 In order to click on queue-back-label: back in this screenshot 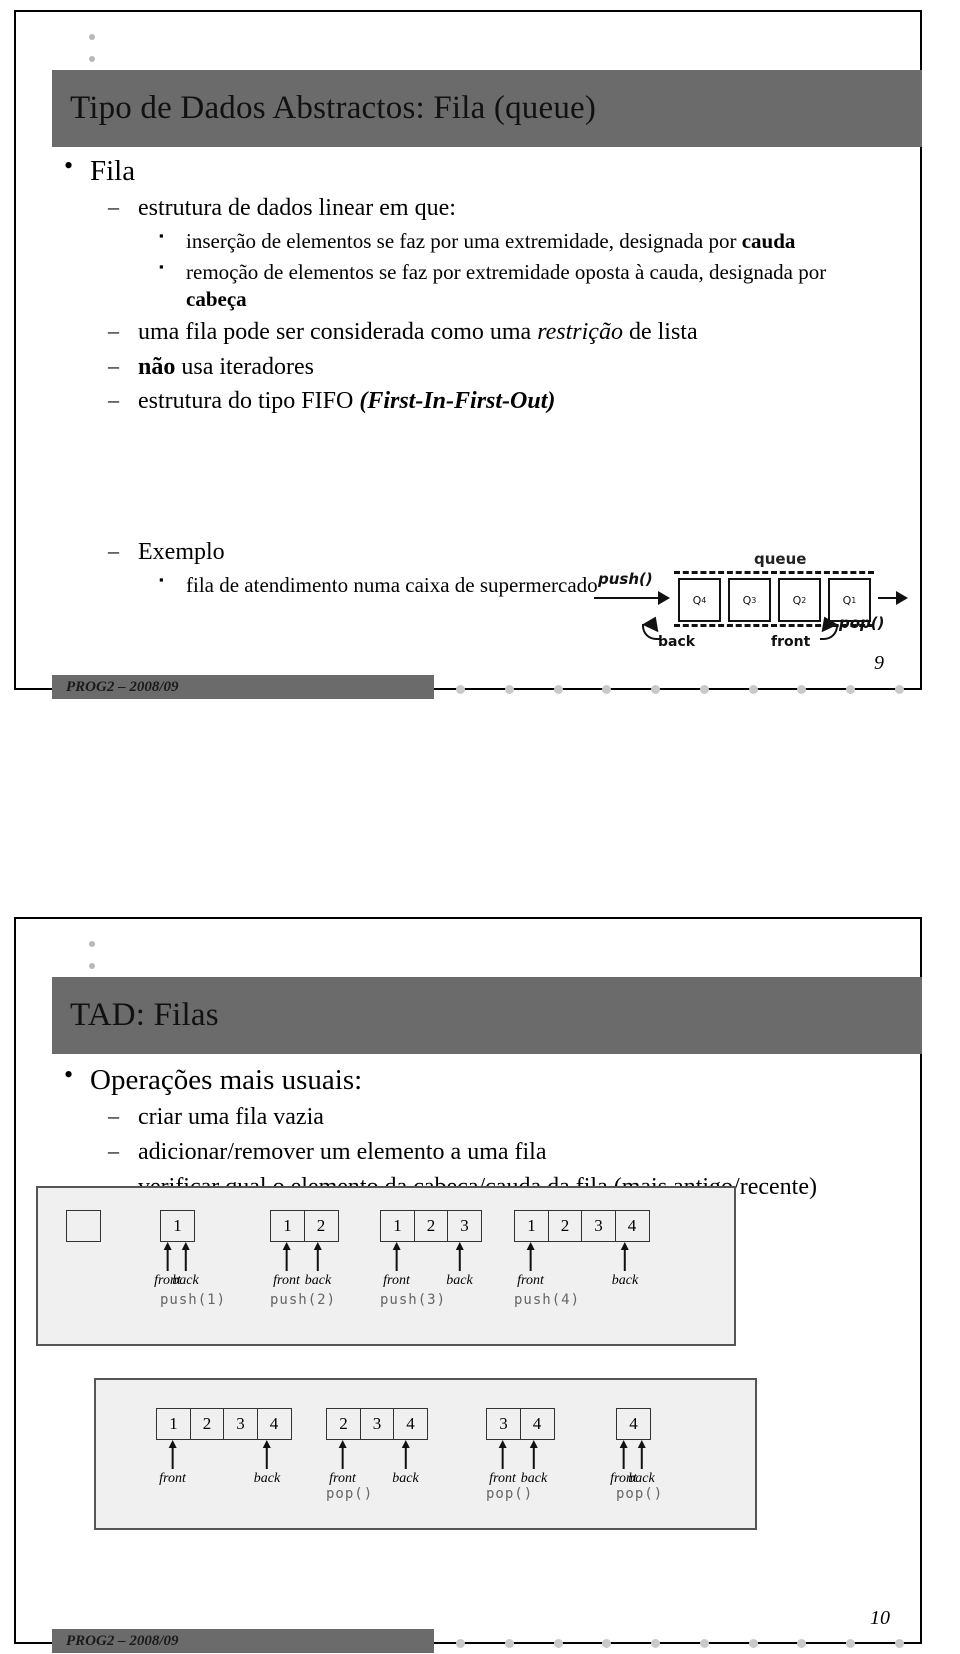, I will do `click(677, 642)`.